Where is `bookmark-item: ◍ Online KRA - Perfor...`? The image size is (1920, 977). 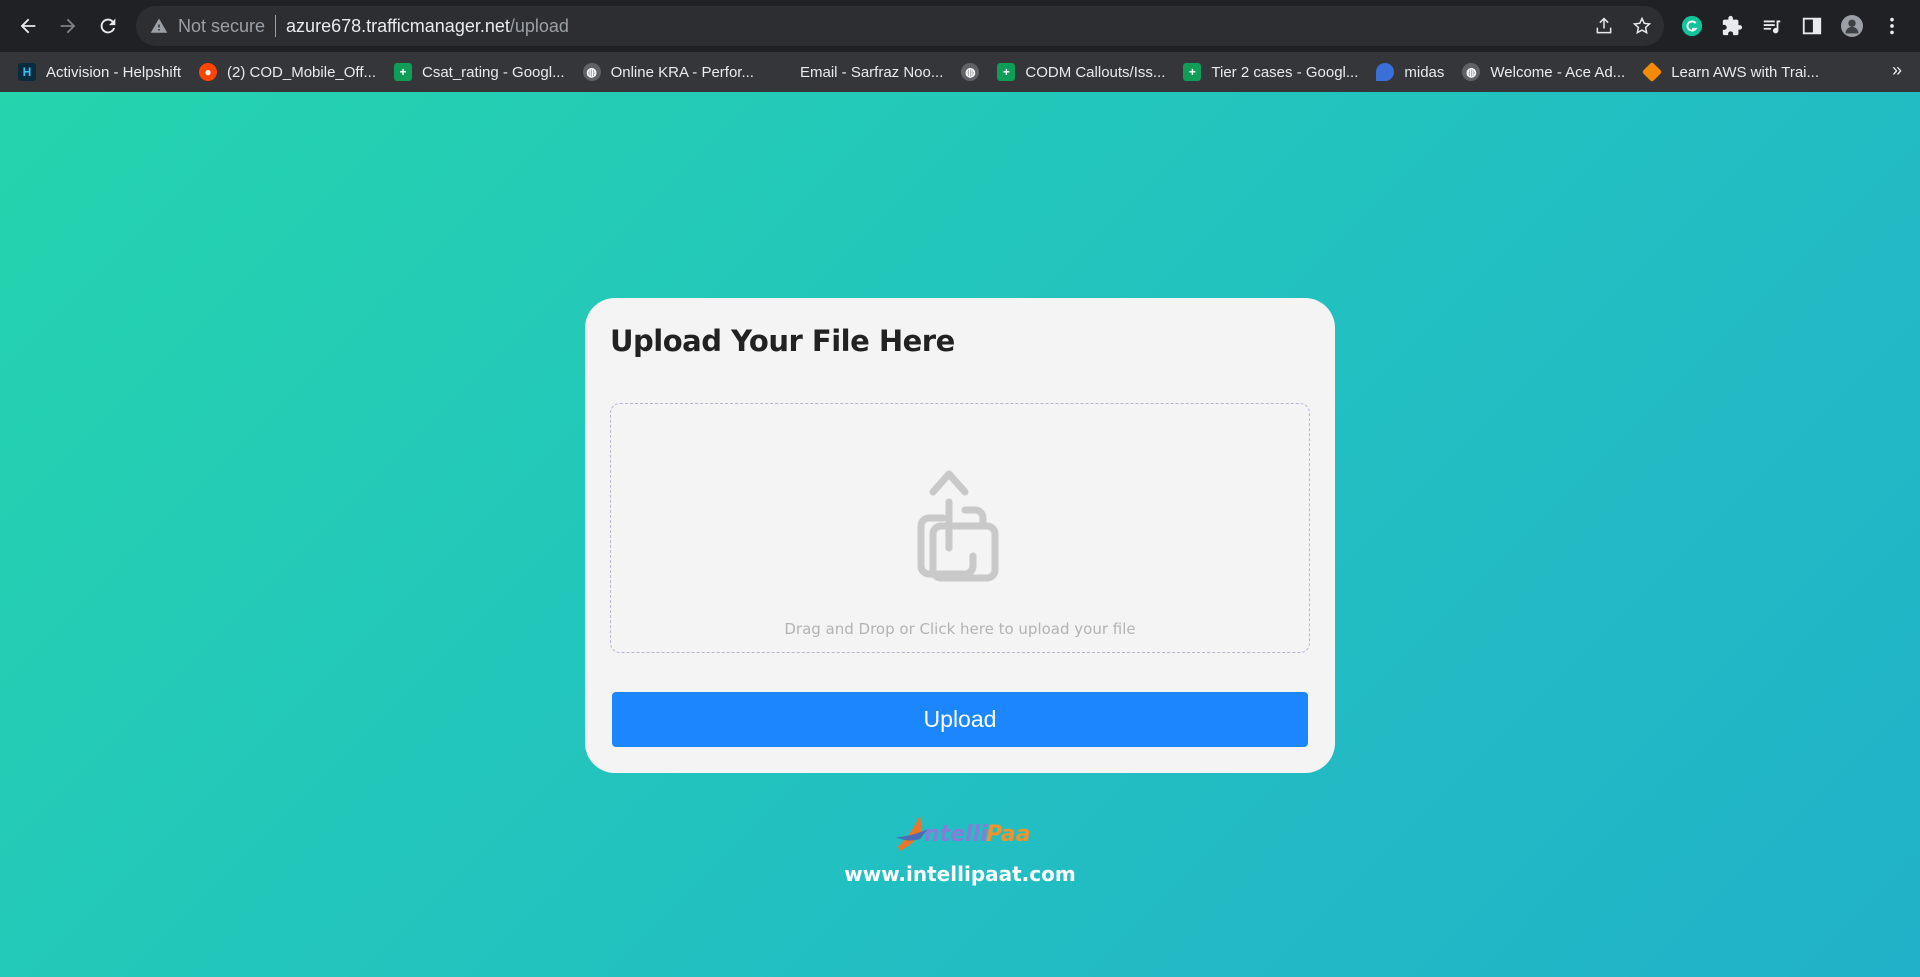 bookmark-item: ◍ Online KRA - Perfor... is located at coordinates (668, 72).